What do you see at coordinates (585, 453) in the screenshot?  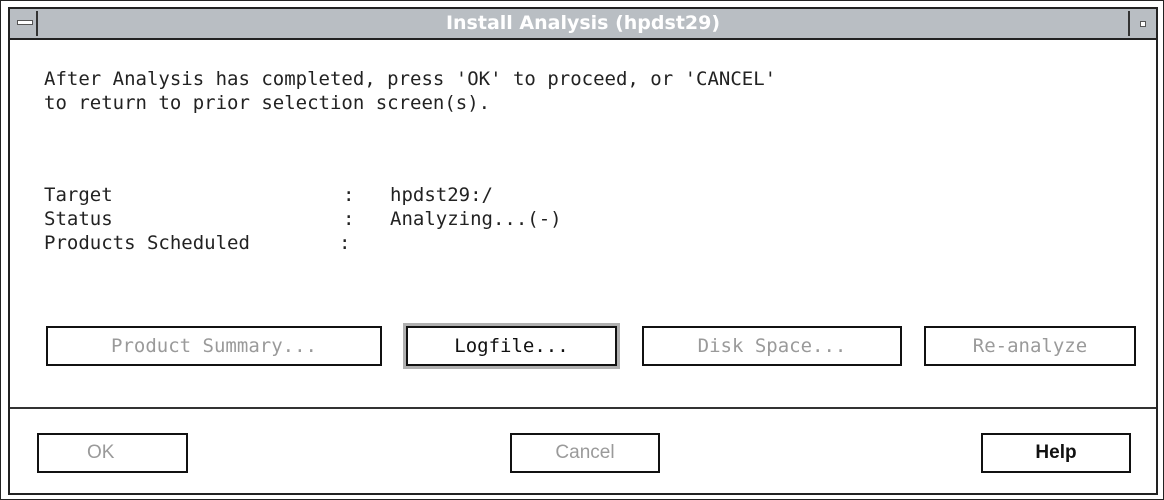 I see `cancel-button: Cancel` at bounding box center [585, 453].